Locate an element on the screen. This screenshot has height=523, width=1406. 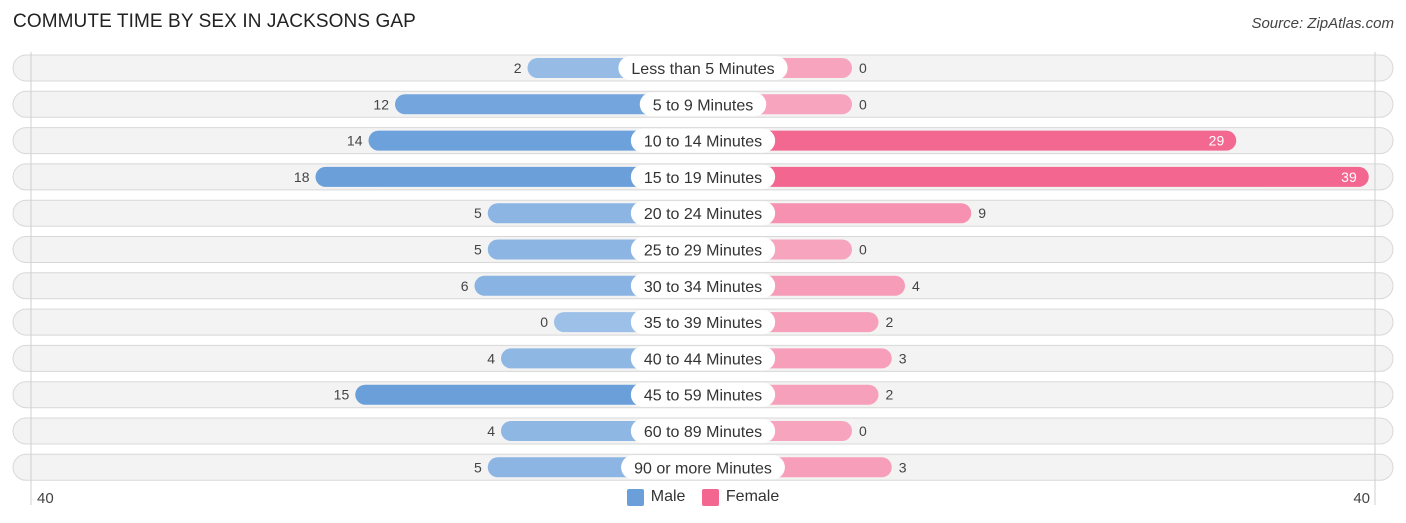
legend: Male Female is located at coordinates (703, 499).